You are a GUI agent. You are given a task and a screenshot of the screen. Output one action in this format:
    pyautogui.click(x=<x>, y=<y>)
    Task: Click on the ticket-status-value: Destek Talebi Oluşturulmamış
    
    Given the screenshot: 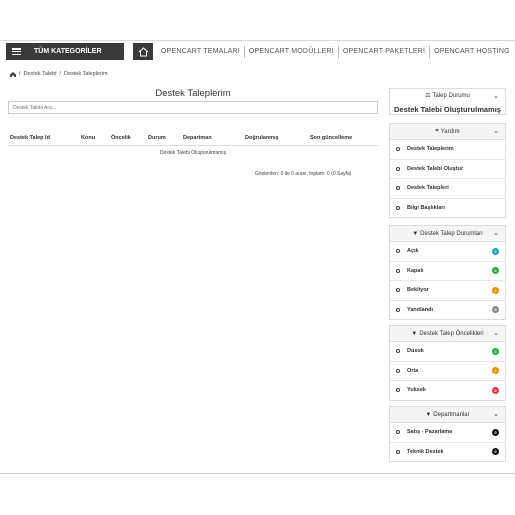 What is the action you would take?
    pyautogui.click(x=447, y=109)
    